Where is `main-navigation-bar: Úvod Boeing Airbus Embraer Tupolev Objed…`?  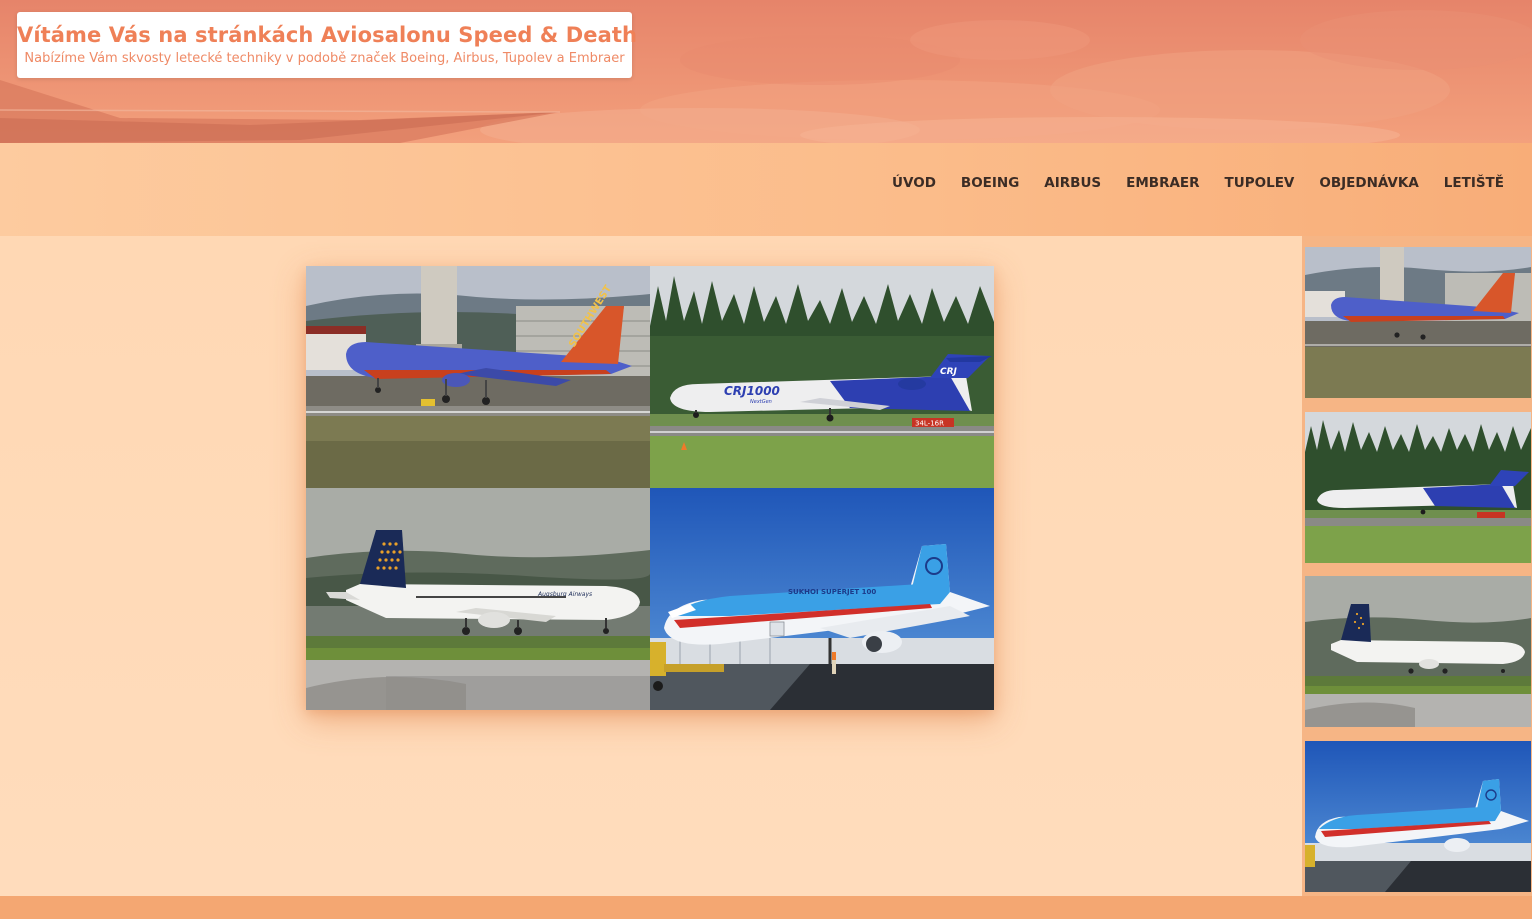 main-navigation-bar: Úvod Boeing Airbus Embraer Tupolev Objed… is located at coordinates (766, 189).